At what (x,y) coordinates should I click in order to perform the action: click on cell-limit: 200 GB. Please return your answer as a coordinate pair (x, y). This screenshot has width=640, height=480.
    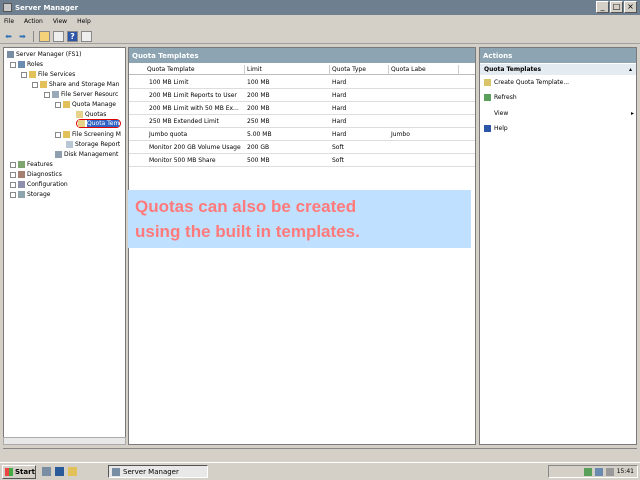
    Looking at the image, I should click on (258, 147).